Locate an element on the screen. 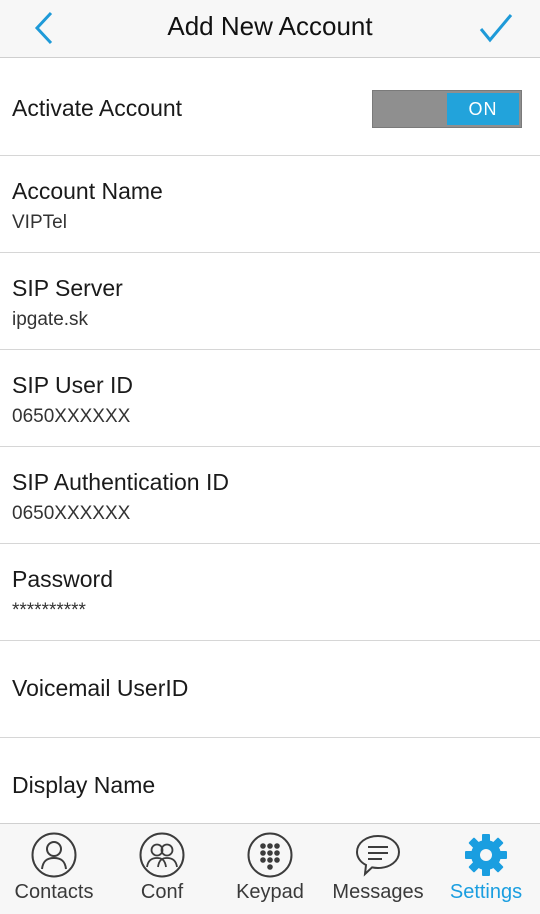 The image size is (540, 914). gear-icon is located at coordinates (486, 855).